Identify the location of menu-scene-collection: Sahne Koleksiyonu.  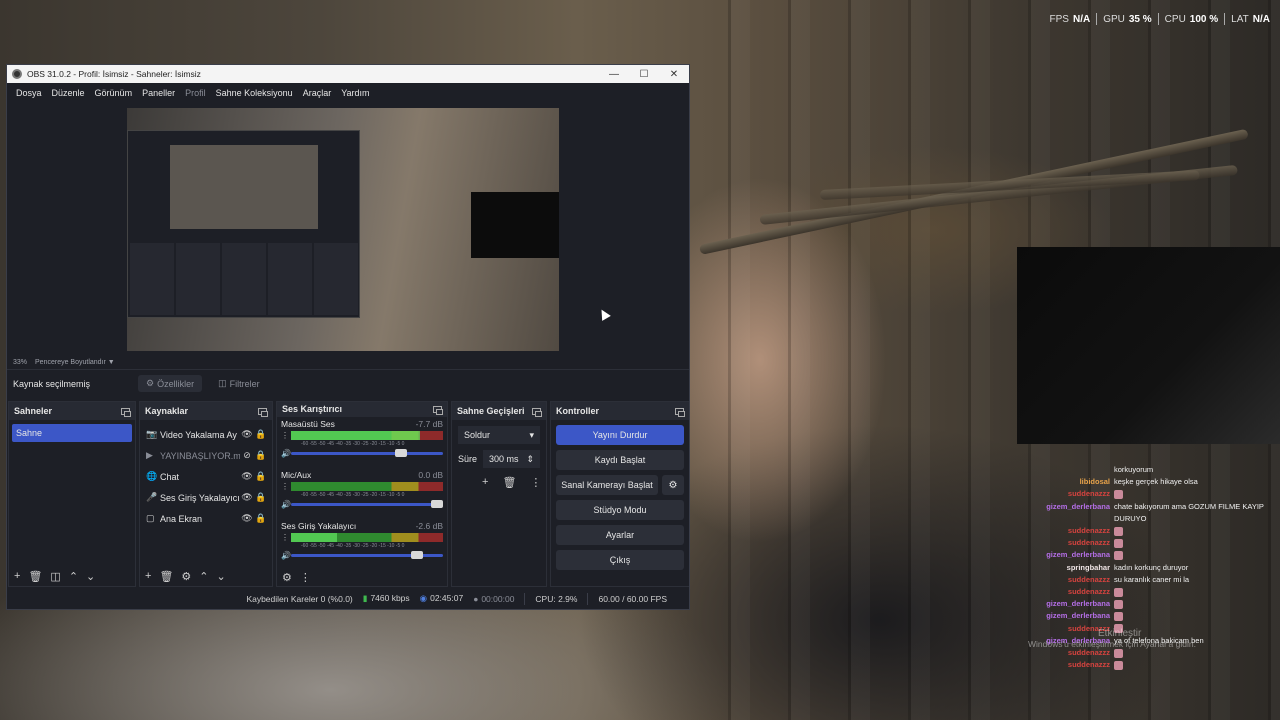
(254, 93).